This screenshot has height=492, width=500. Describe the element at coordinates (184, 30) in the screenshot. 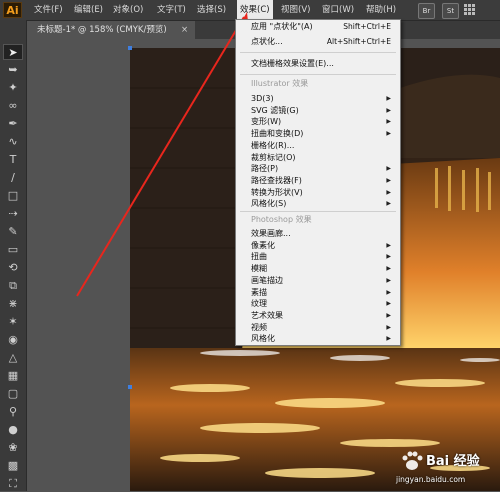

I see `close-icon: ×` at that location.